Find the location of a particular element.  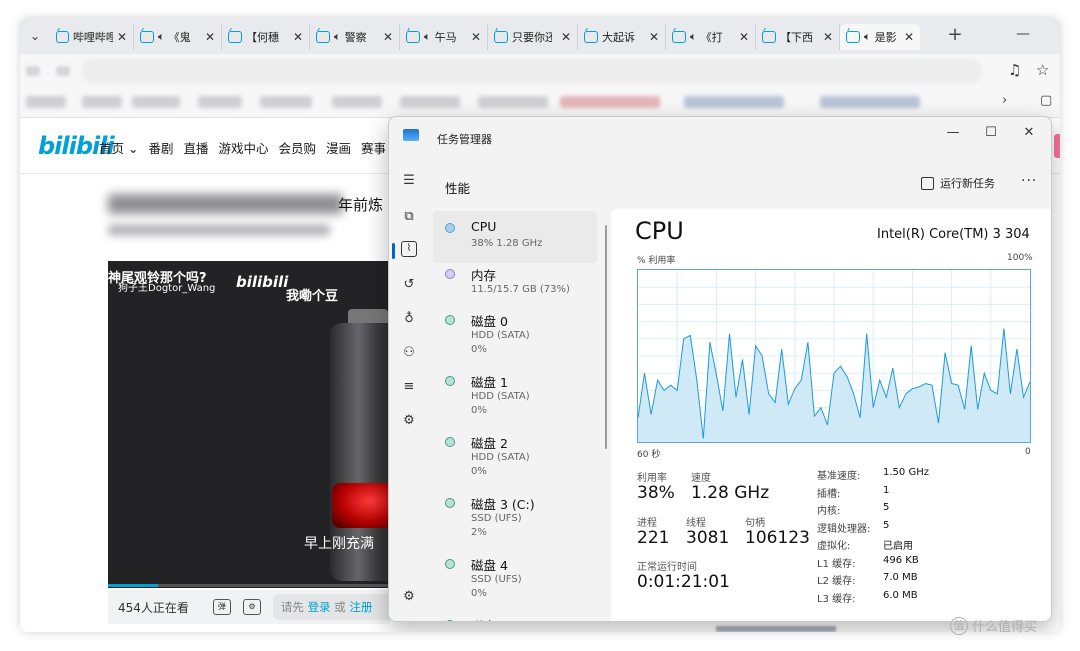

maximize-button: ☐ is located at coordinates (991, 133).